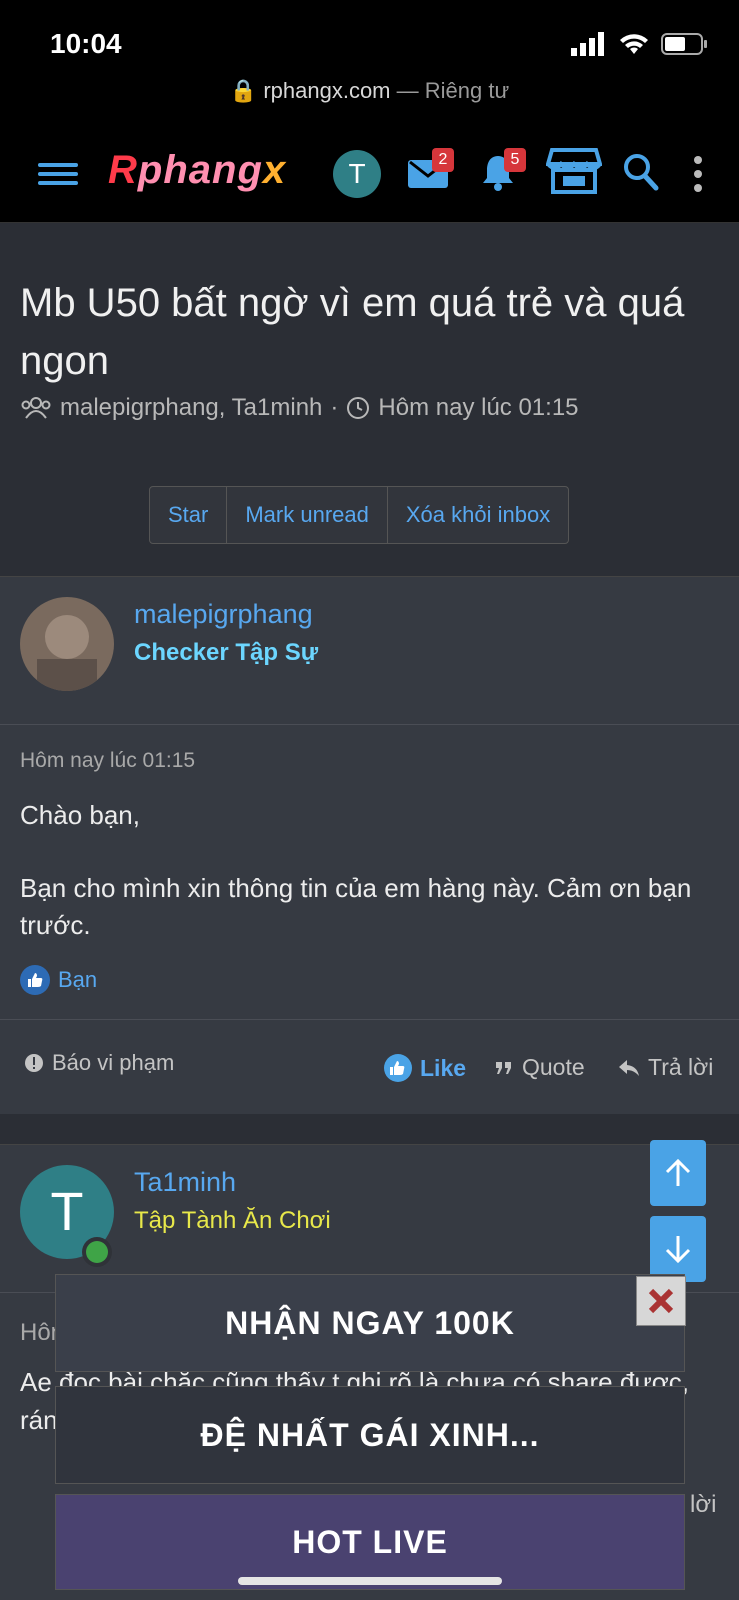  Describe the element at coordinates (80, 815) in the screenshot. I see `message-greeting: Chào bạn,` at that location.